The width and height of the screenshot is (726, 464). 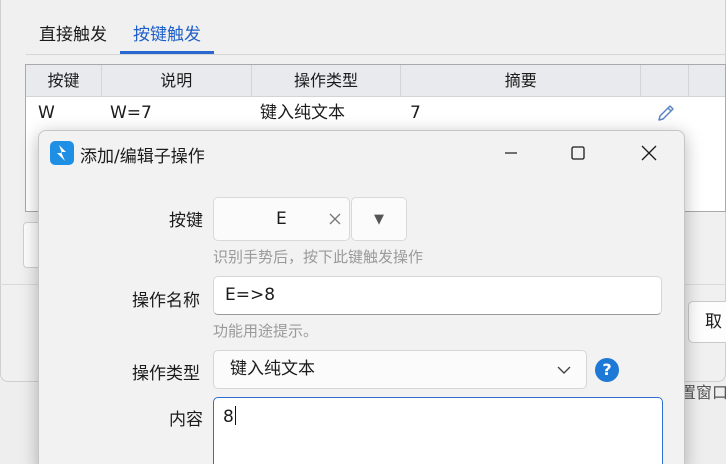 I want to click on close-icon, so click(x=649, y=153).